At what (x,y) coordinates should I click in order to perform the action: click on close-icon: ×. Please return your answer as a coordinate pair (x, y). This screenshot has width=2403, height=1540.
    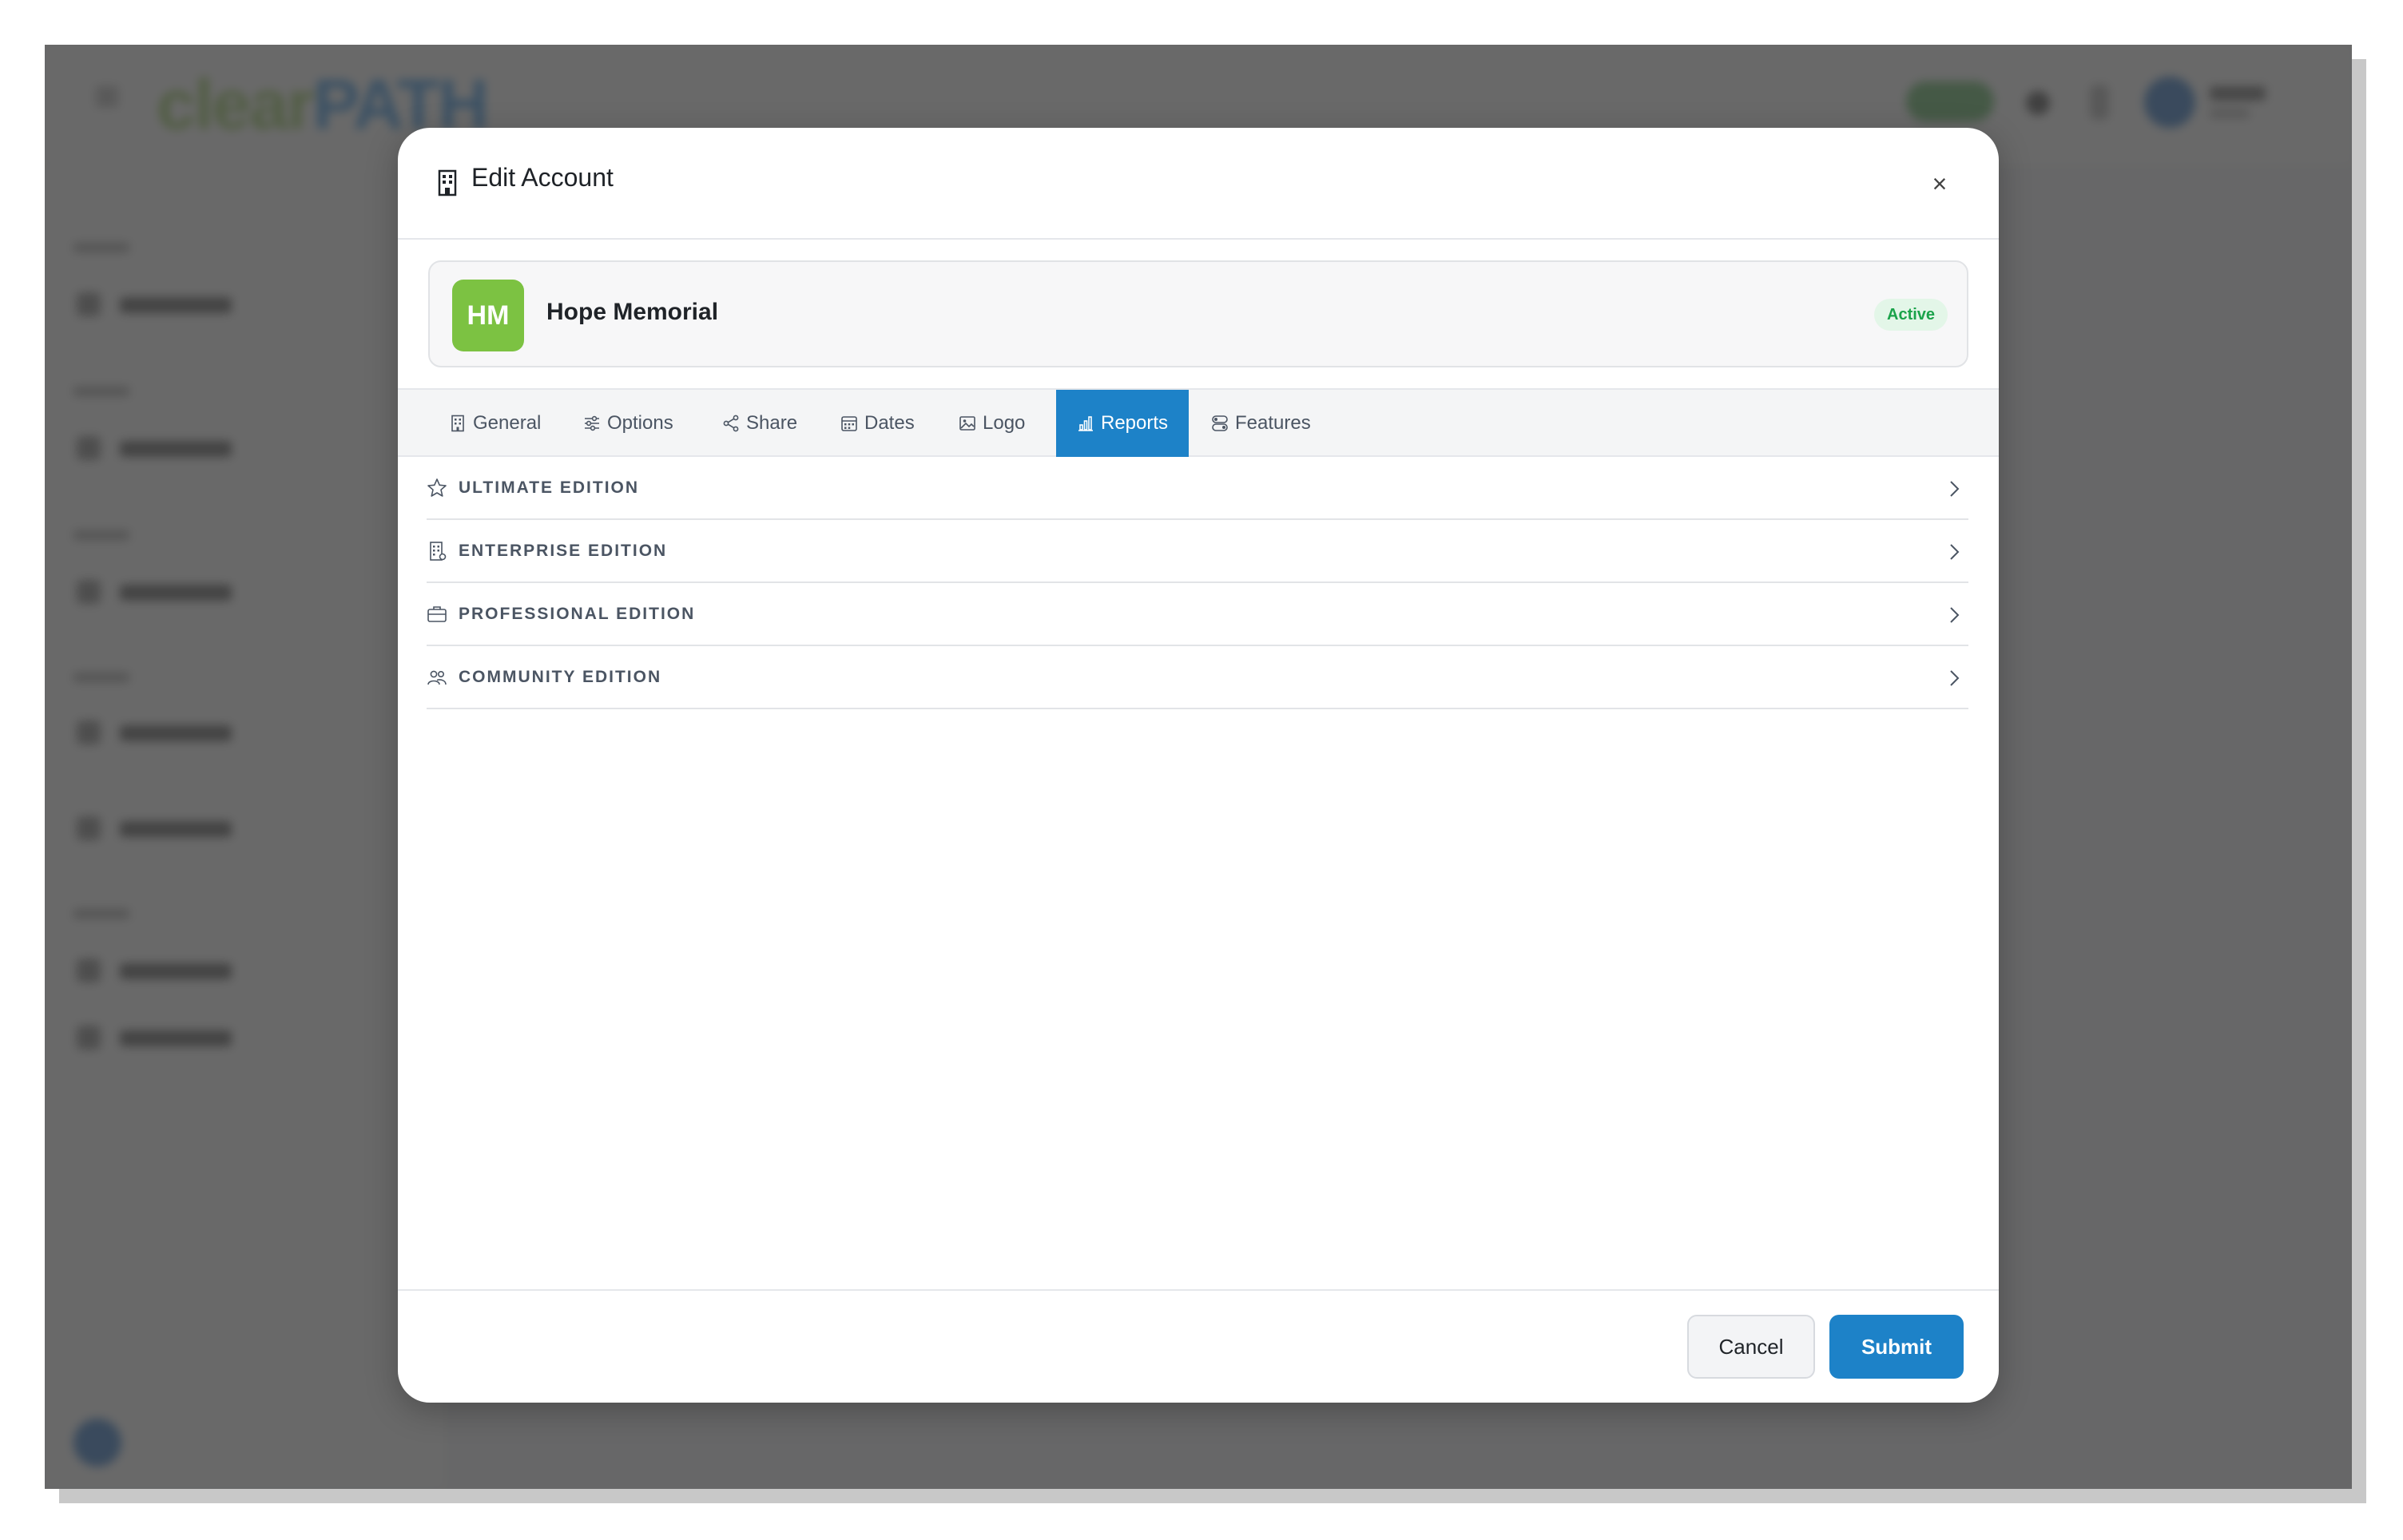
    Looking at the image, I should click on (1940, 184).